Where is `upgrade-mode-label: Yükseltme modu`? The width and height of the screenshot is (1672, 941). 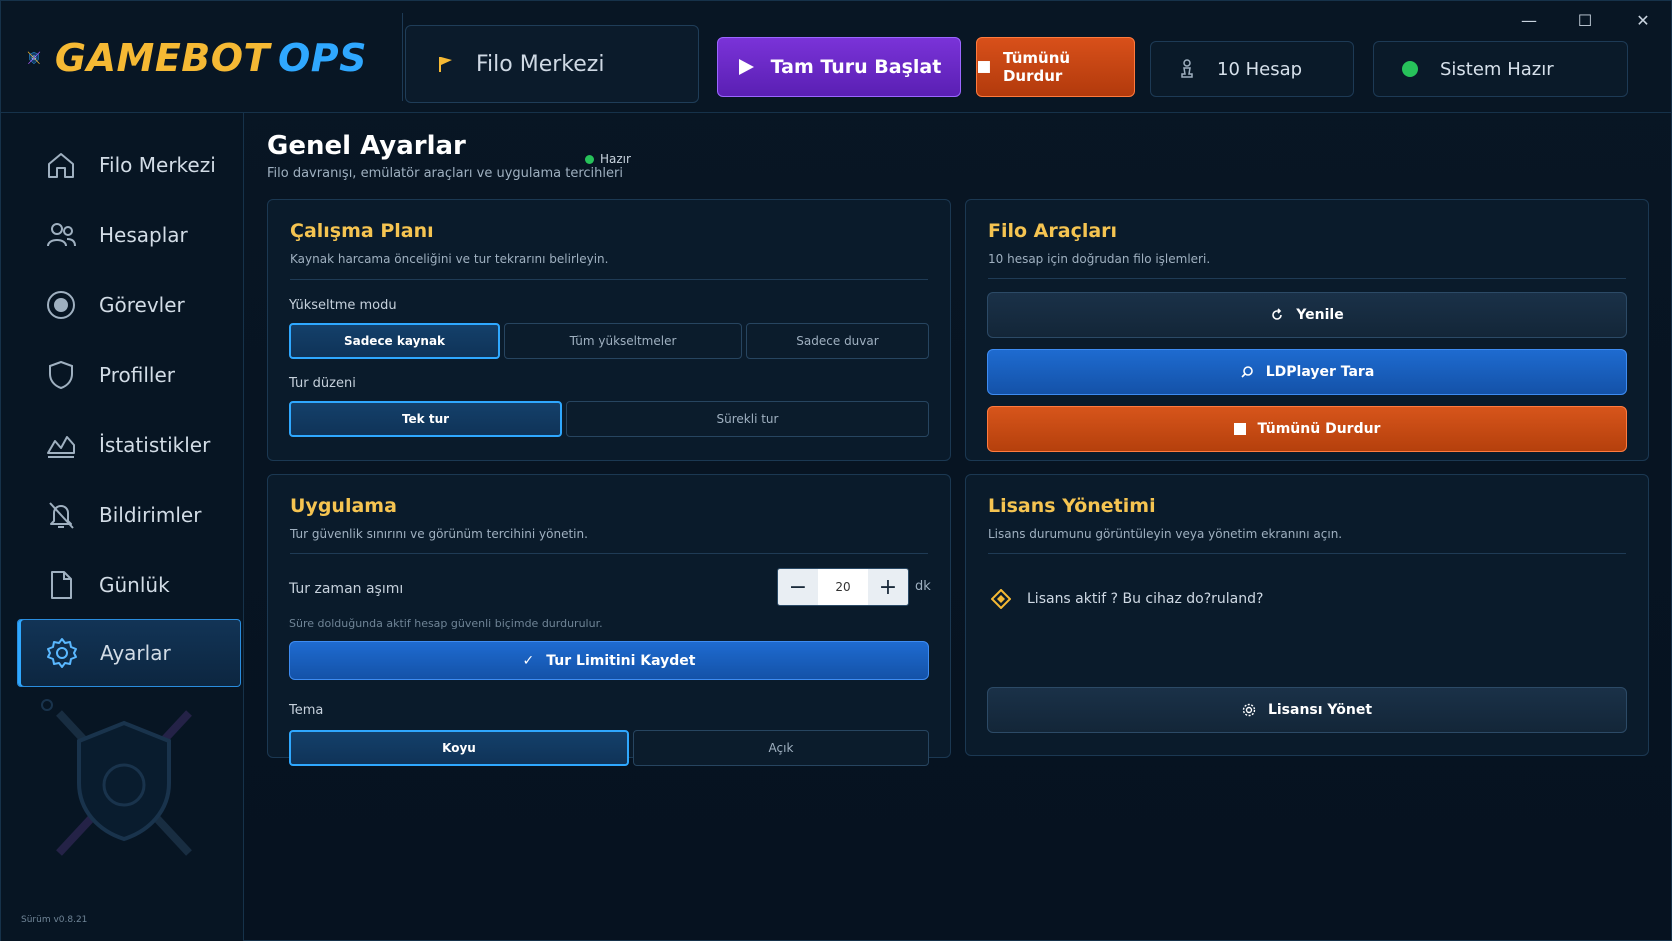 upgrade-mode-label: Yükseltme modu is located at coordinates (343, 305).